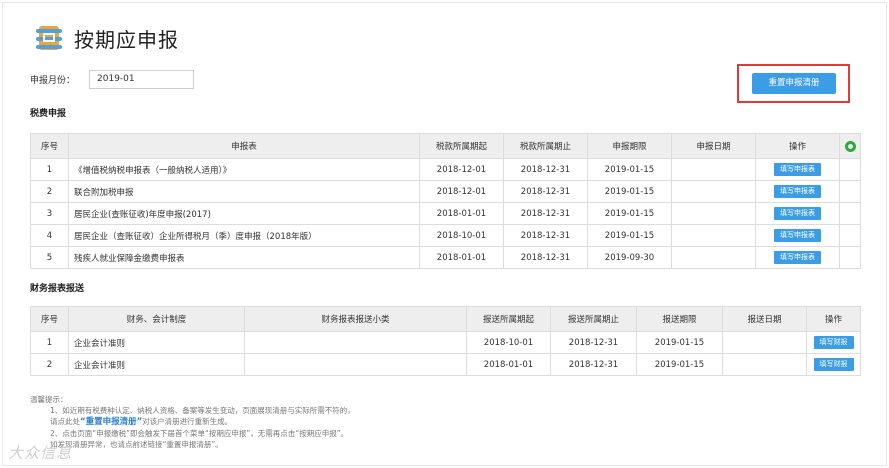  Describe the element at coordinates (764, 319) in the screenshot. I see `col-header-date: 报送日期` at that location.